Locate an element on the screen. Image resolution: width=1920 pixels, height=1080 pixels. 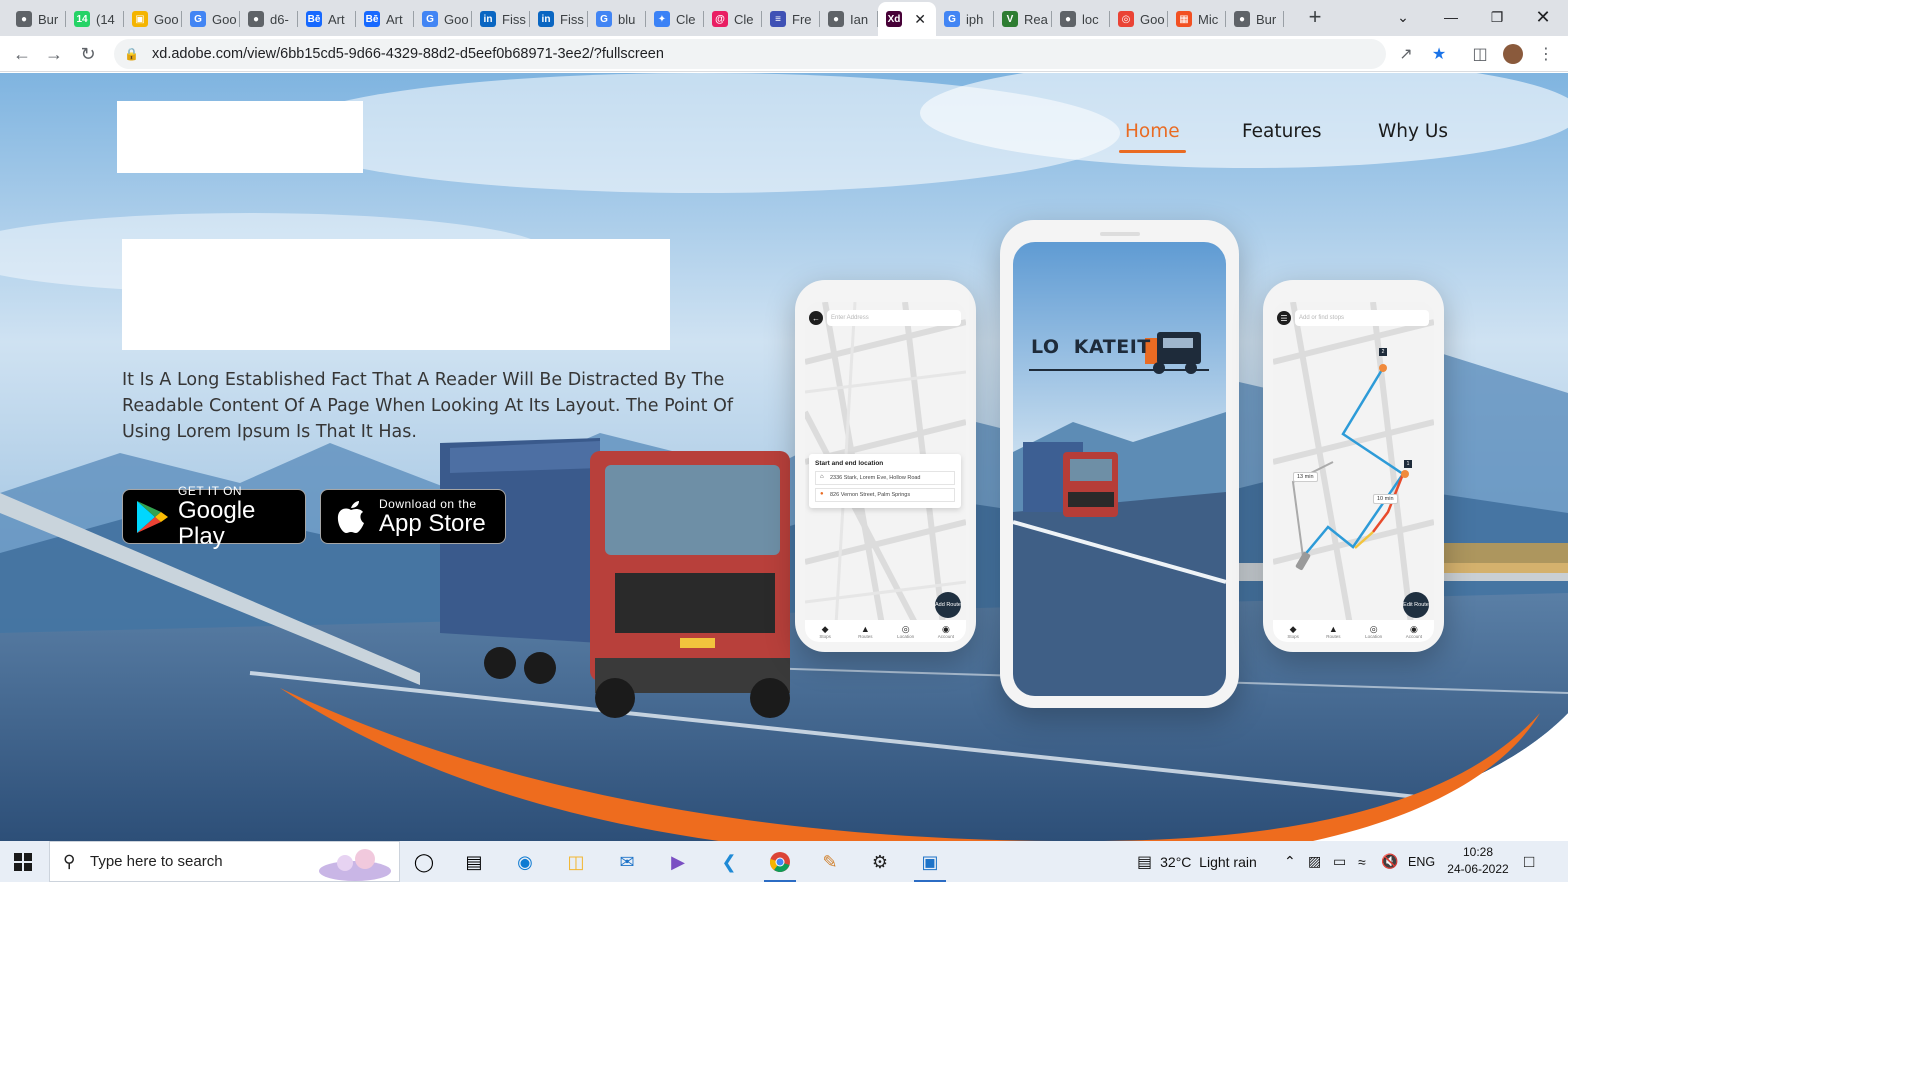
lookateit-logo: LO KATEIT is located at coordinates (1121, 353).